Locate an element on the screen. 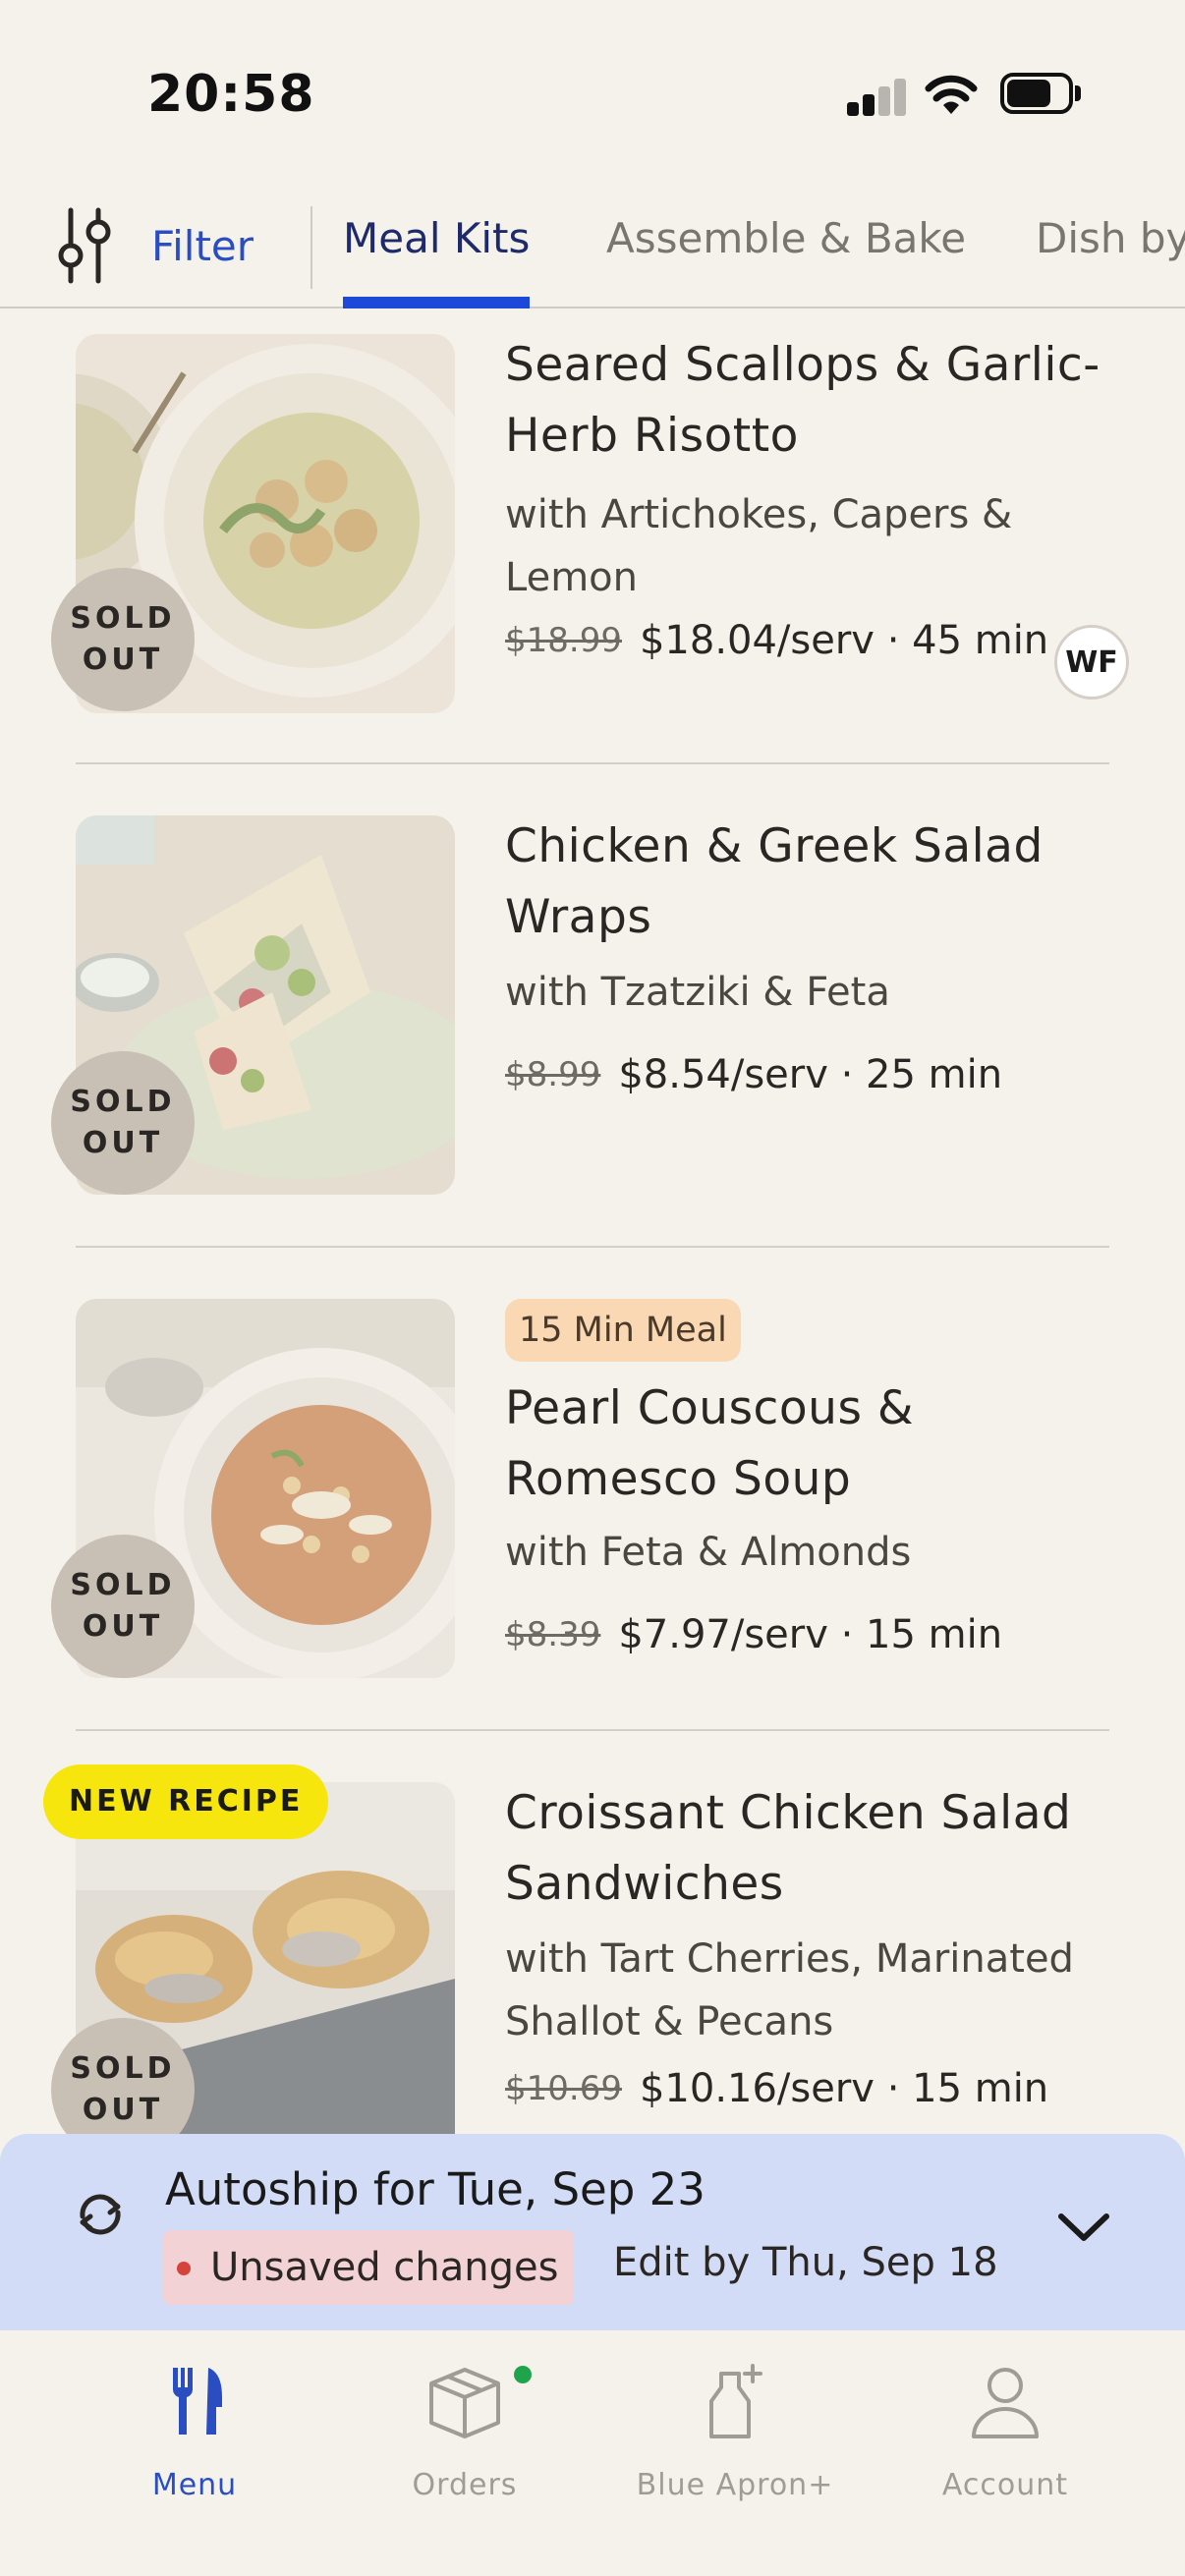  price-row: $8.39 $7.97/serv · 15 min is located at coordinates (754, 1634).